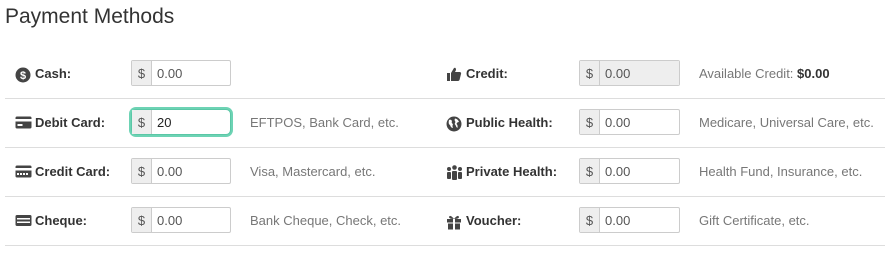  I want to click on cash-label: $ Cash:, so click(43, 73).